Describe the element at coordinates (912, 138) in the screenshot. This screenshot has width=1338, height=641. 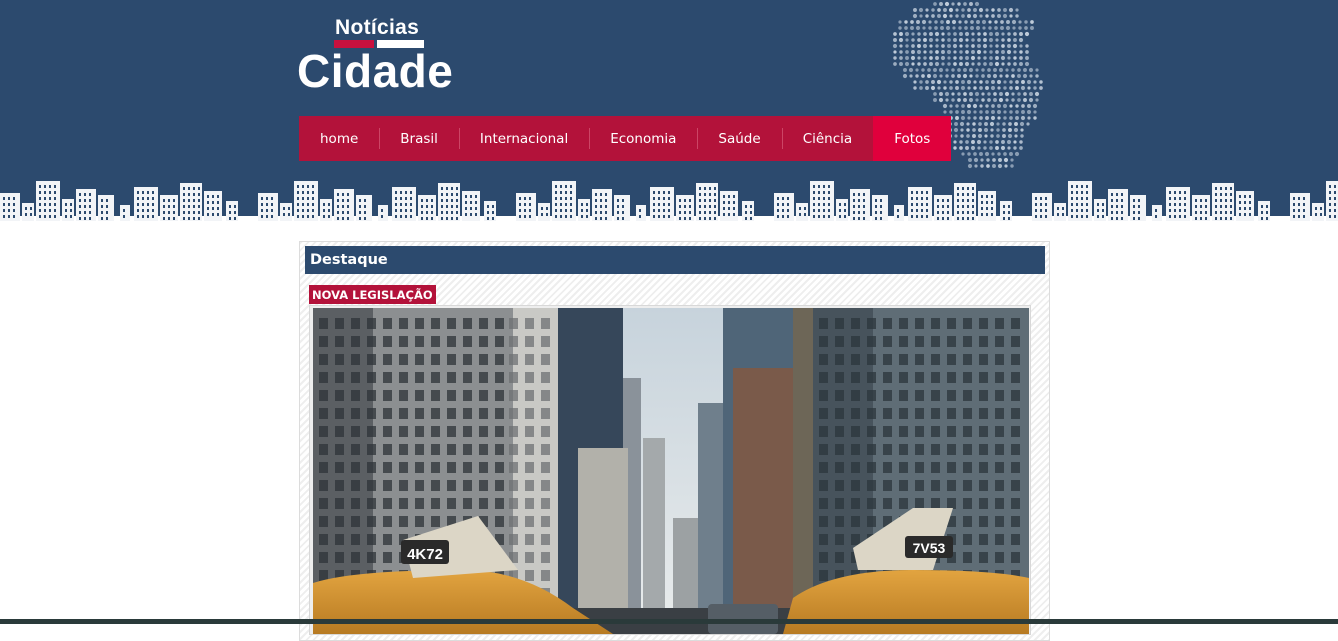
I see `nav-item-fotos: Fotos` at that location.